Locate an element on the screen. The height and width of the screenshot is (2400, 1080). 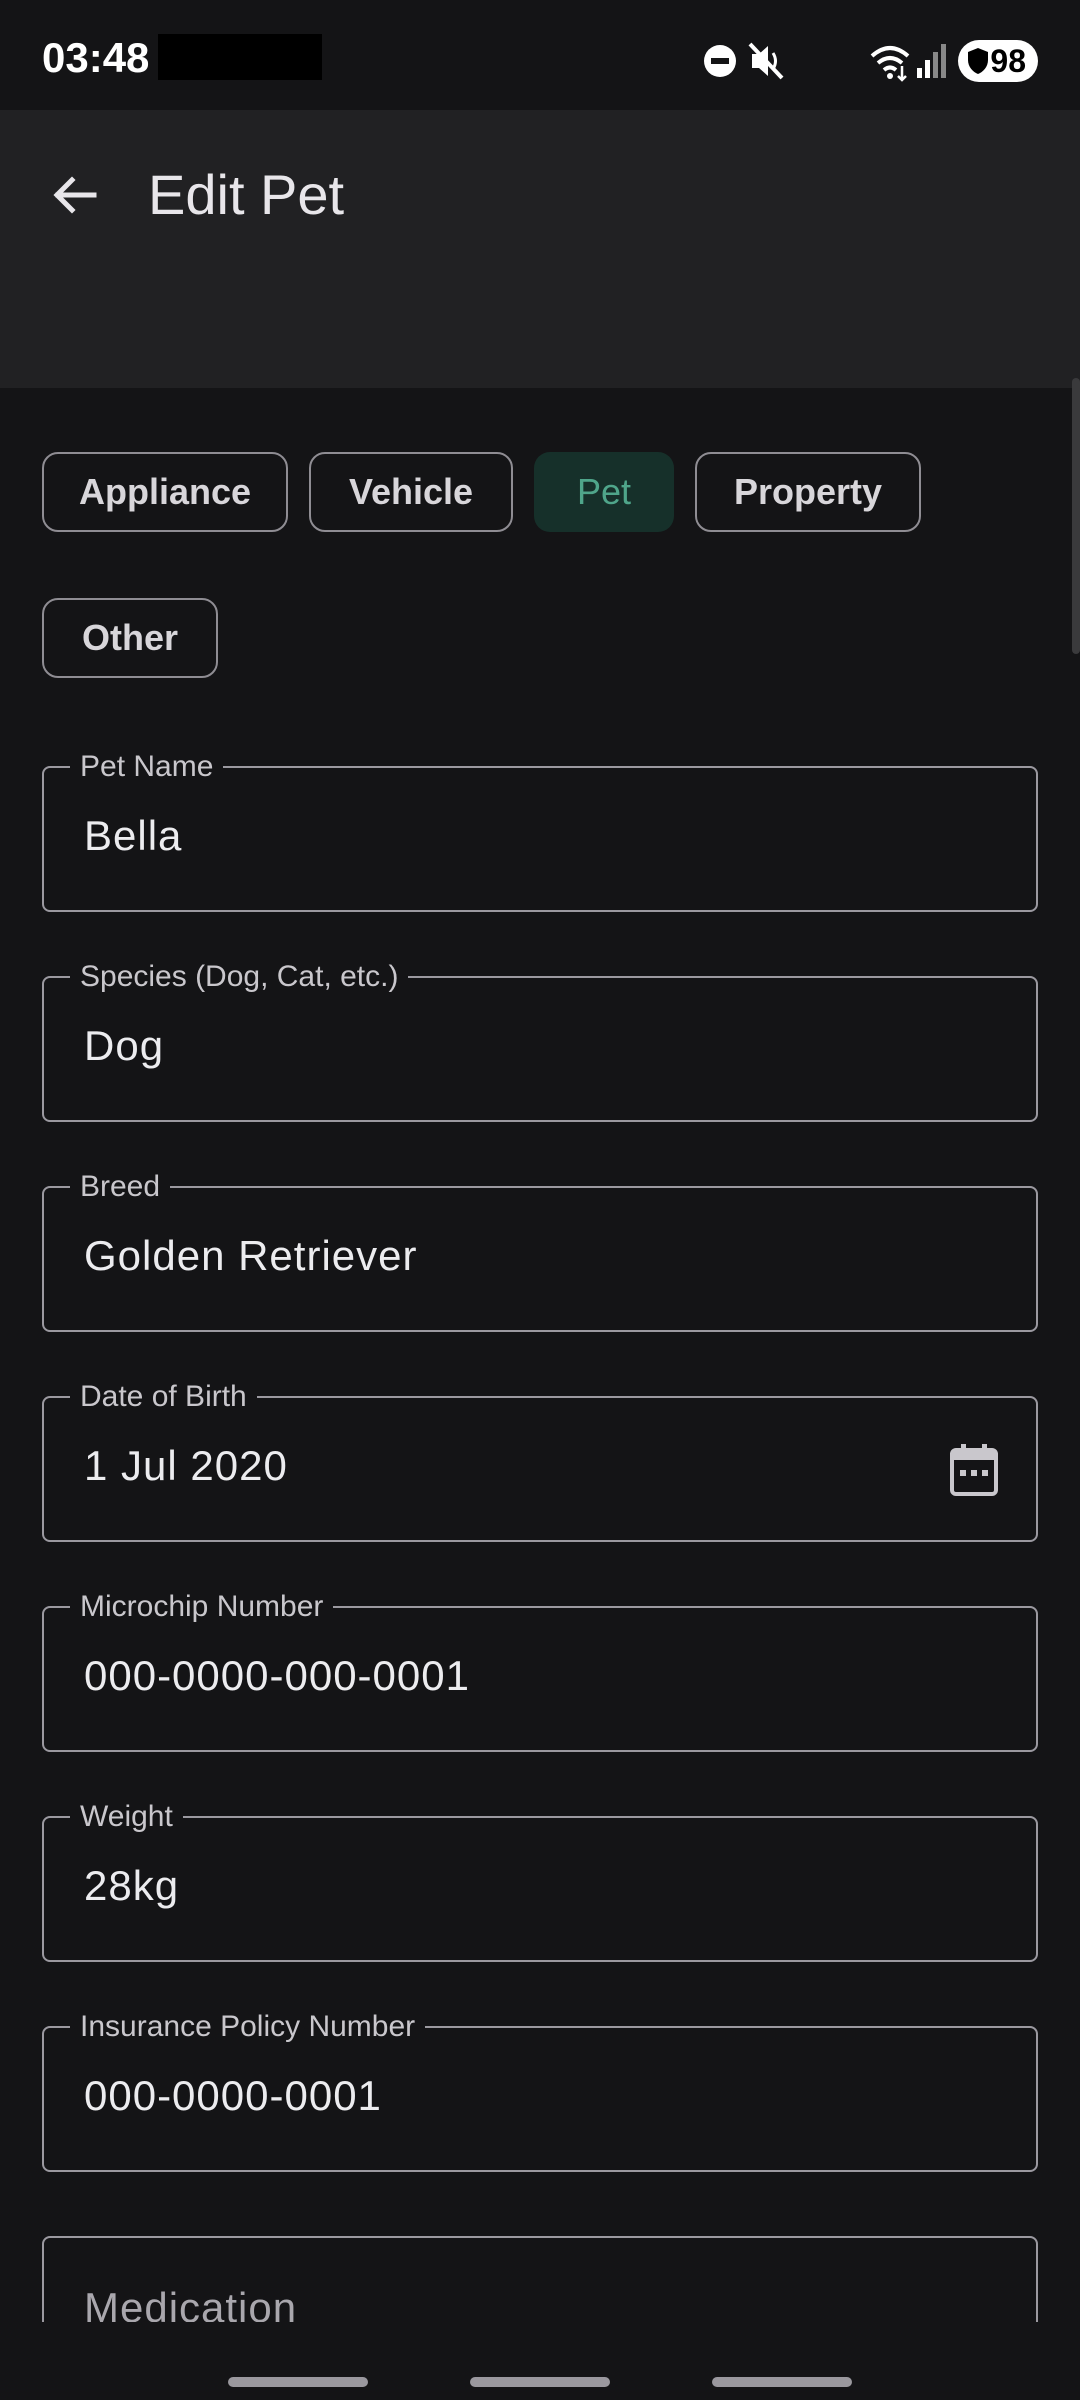
breed-field: Breed Golden Retriever is located at coordinates (540, 1251).